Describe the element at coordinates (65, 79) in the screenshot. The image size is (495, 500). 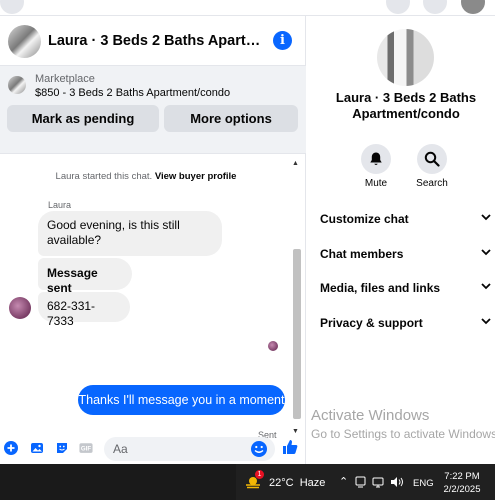
I see `marketplace-label: Marketplace` at that location.